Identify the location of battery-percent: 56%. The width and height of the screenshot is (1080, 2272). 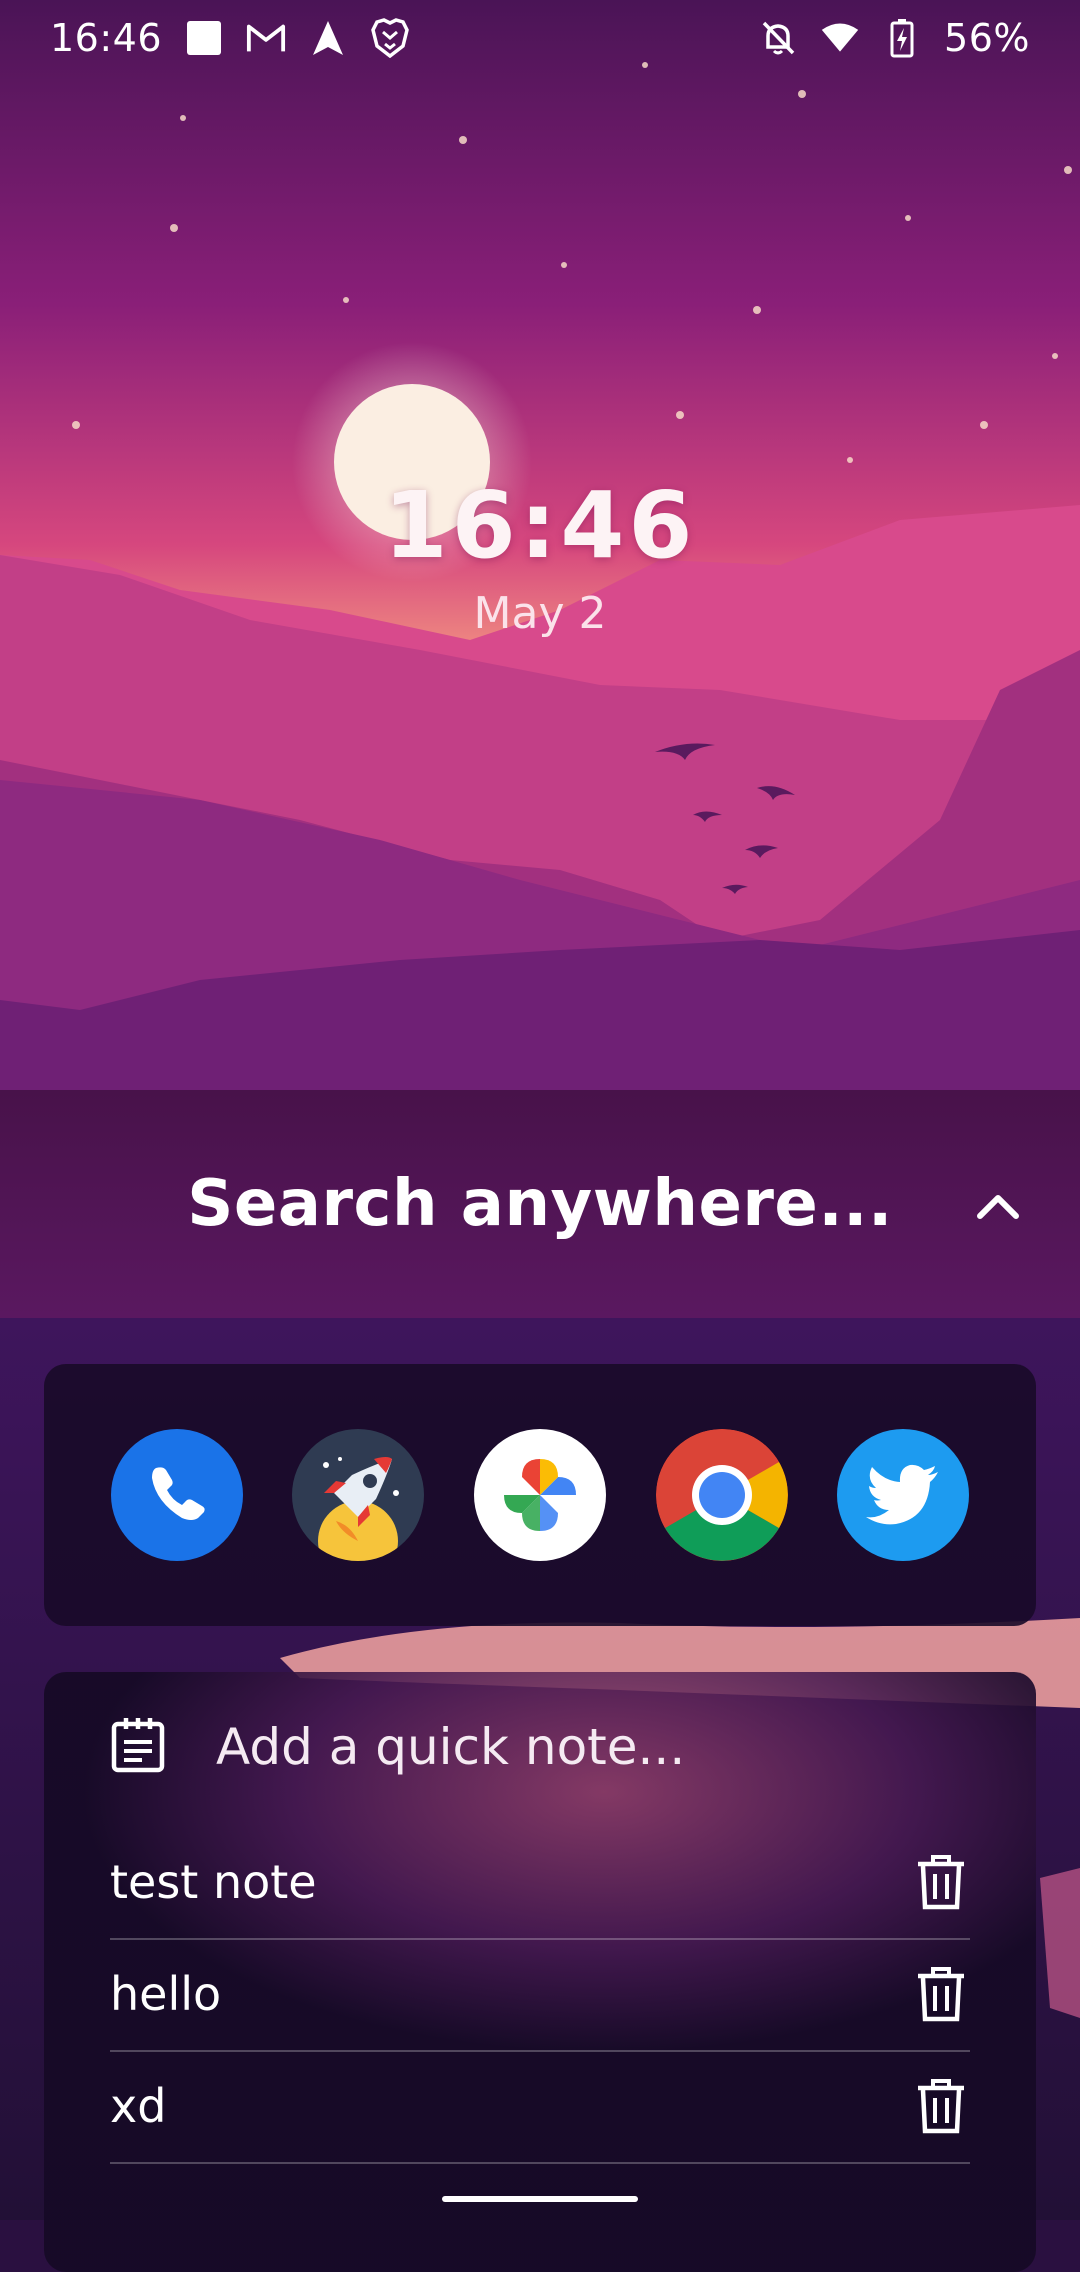
(987, 38).